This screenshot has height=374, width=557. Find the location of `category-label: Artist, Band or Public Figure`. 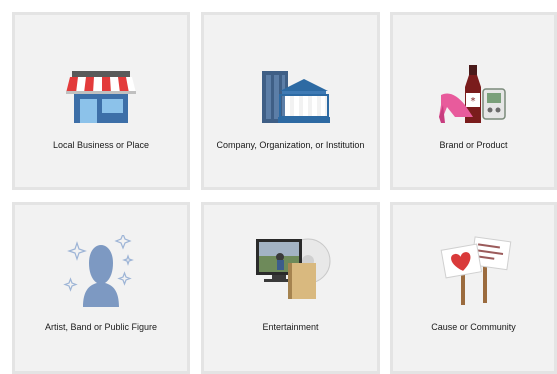

category-label: Artist, Band or Public Figure is located at coordinates (101, 327).